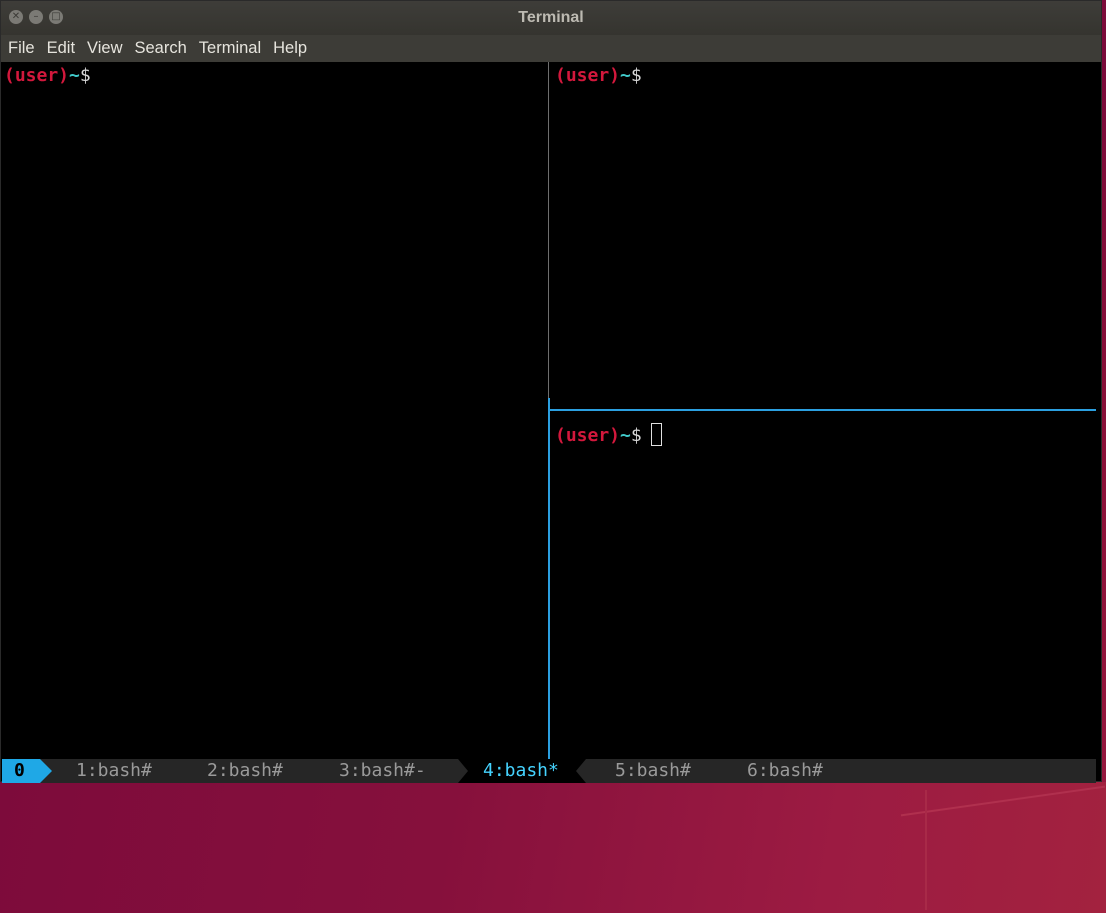 Image resolution: width=1106 pixels, height=913 pixels. Describe the element at coordinates (104, 48) in the screenshot. I see `menu-view: View` at that location.